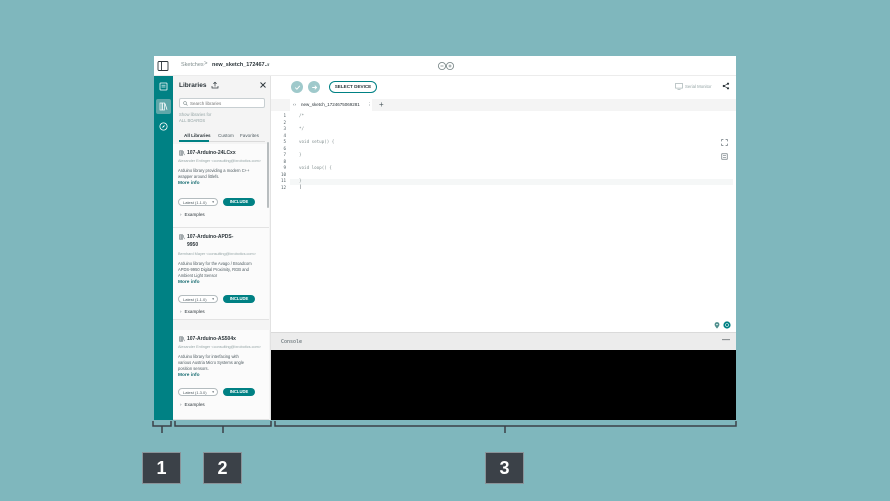 The image size is (890, 501). What do you see at coordinates (284, 128) in the screenshot?
I see `line-number: 3` at bounding box center [284, 128].